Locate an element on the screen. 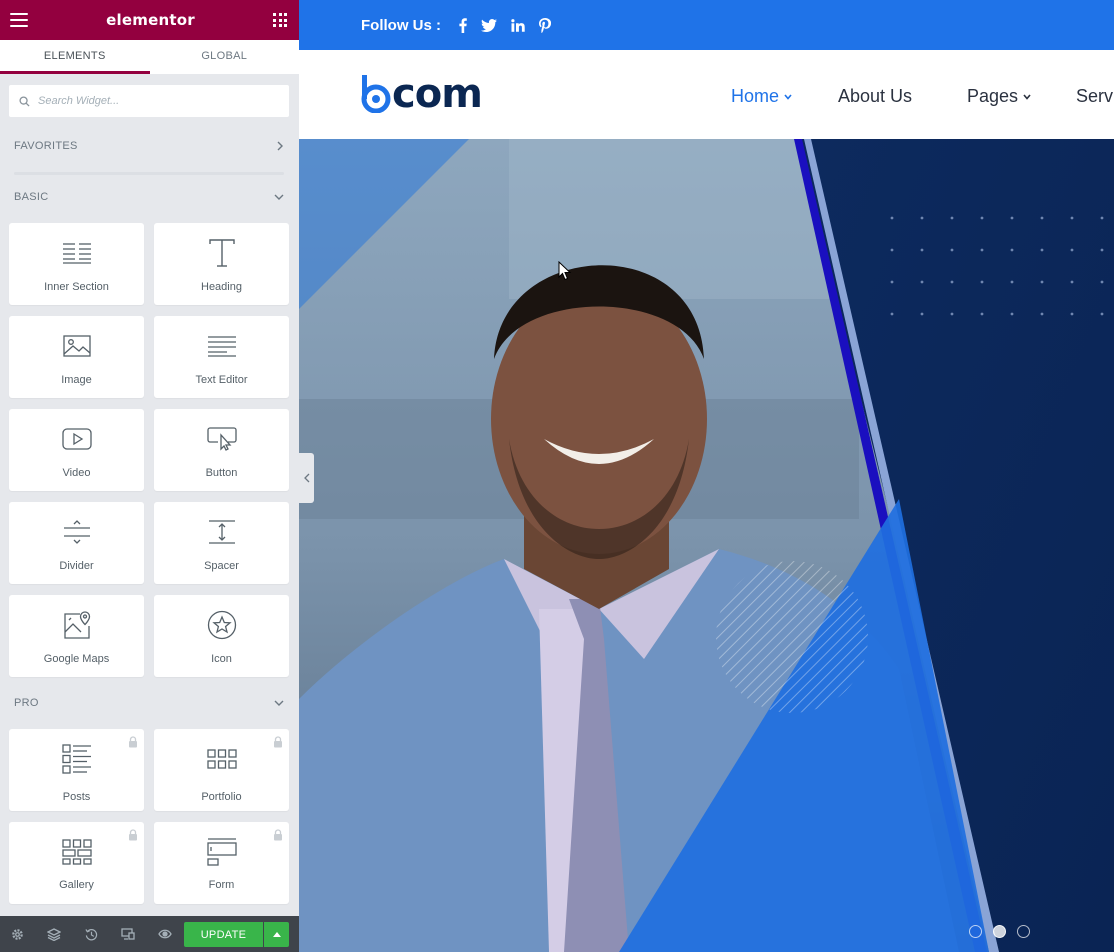 This screenshot has width=1114, height=952. widget-label: Gallery is located at coordinates (76, 885).